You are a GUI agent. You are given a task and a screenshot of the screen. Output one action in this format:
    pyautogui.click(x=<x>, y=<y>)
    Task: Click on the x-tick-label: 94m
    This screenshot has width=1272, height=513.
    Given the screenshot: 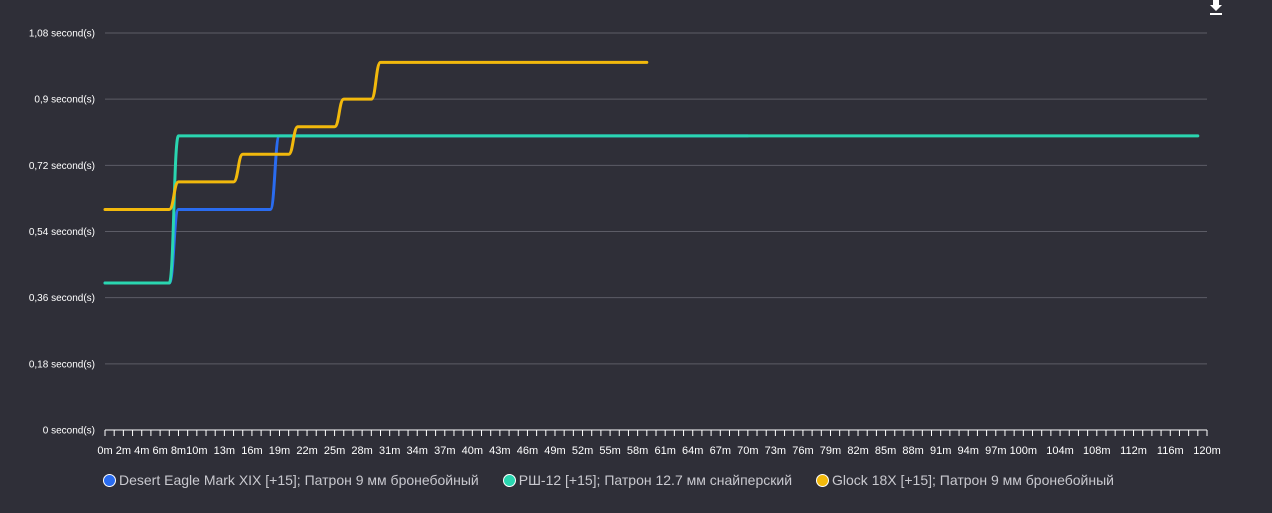 What is the action you would take?
    pyautogui.click(x=968, y=451)
    